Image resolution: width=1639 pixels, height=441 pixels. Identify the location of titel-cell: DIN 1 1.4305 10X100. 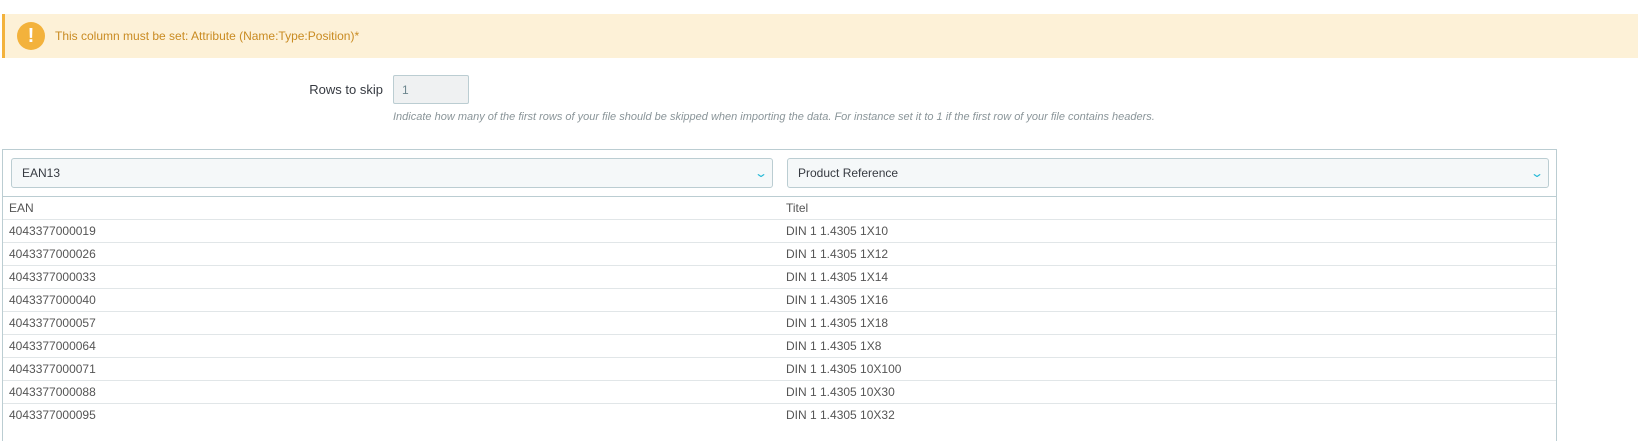
(844, 369).